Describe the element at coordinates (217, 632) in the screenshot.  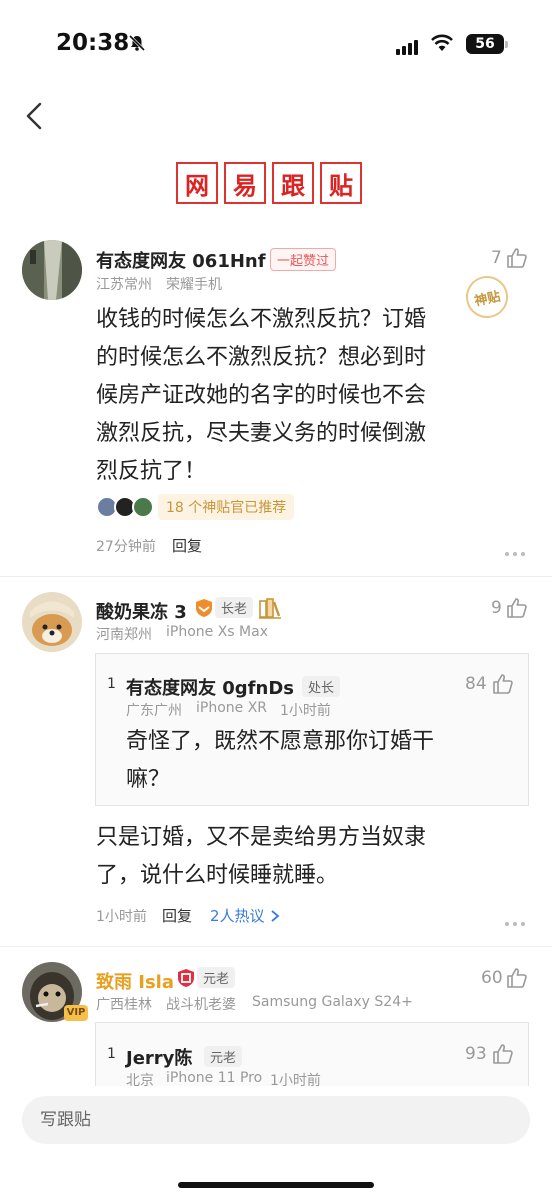
I see `comment-device: iPhone Xs Max` at that location.